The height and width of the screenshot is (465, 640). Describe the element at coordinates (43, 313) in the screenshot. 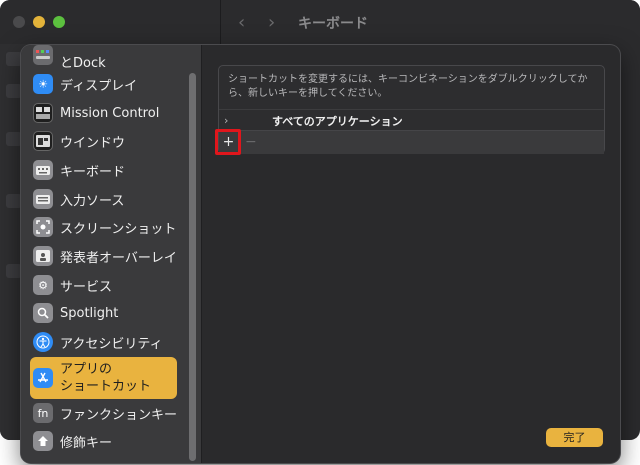

I see `magnifier-icon` at that location.